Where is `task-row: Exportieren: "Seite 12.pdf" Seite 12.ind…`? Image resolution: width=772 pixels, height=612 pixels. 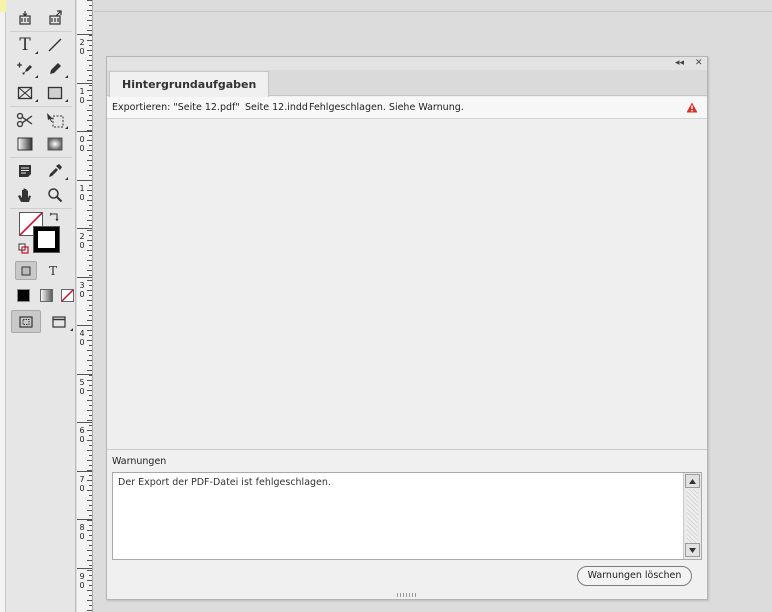
task-row: Exportieren: "Seite 12.pdf" Seite 12.ind… is located at coordinates (407, 108).